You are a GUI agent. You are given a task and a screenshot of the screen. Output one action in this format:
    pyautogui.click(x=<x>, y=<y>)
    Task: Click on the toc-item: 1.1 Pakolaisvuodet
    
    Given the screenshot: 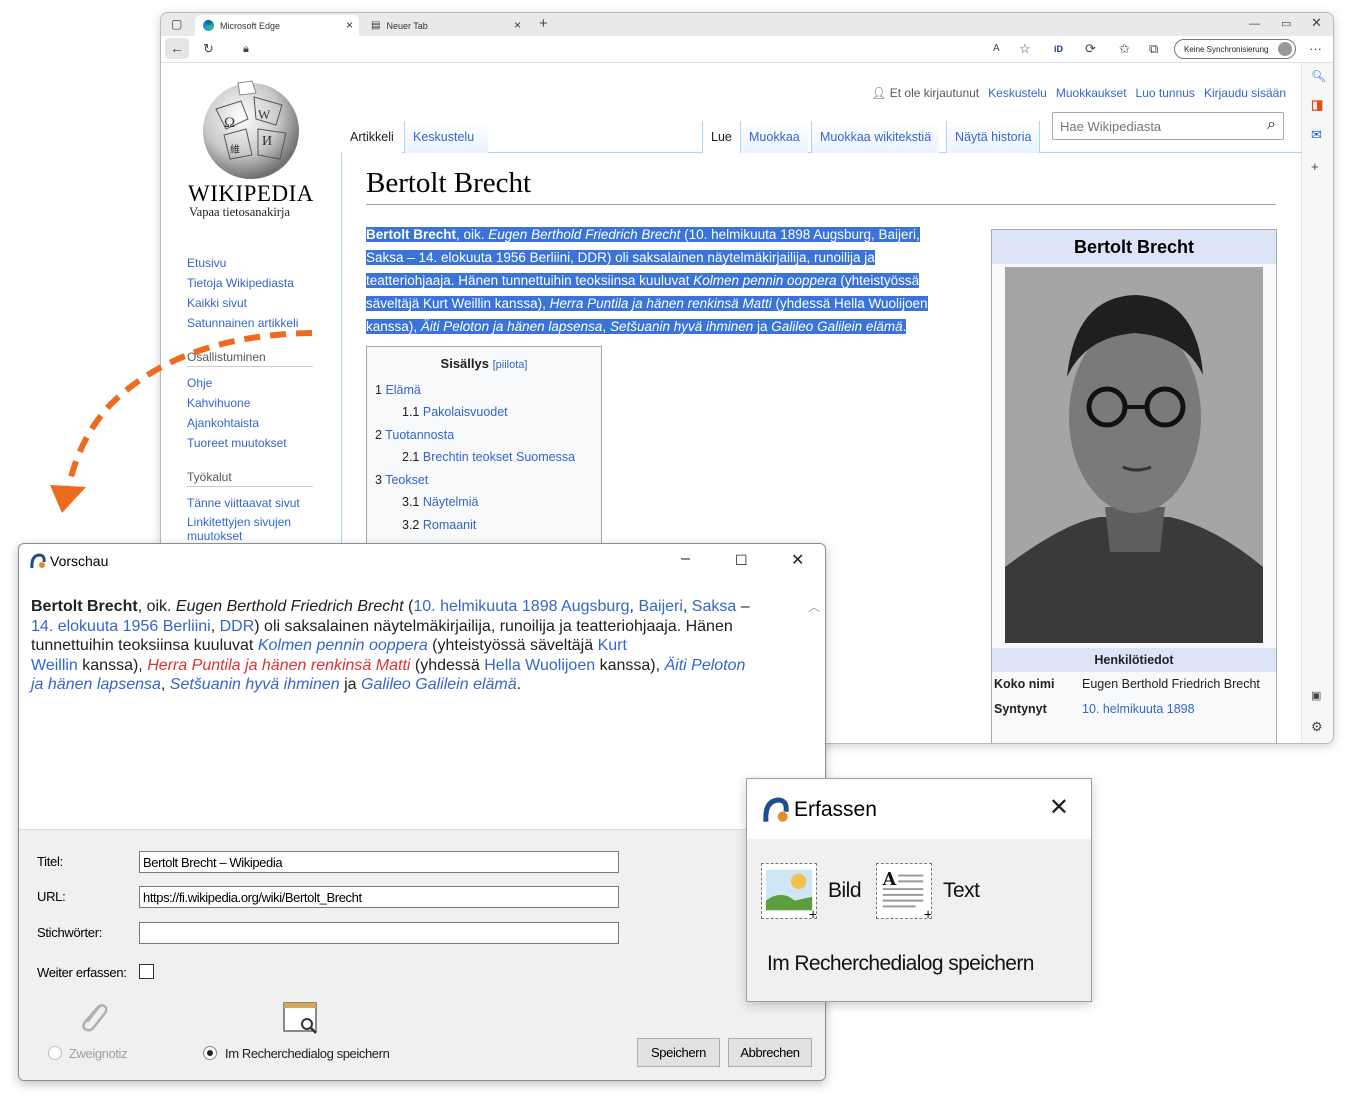 What is the action you would take?
    pyautogui.click(x=455, y=412)
    